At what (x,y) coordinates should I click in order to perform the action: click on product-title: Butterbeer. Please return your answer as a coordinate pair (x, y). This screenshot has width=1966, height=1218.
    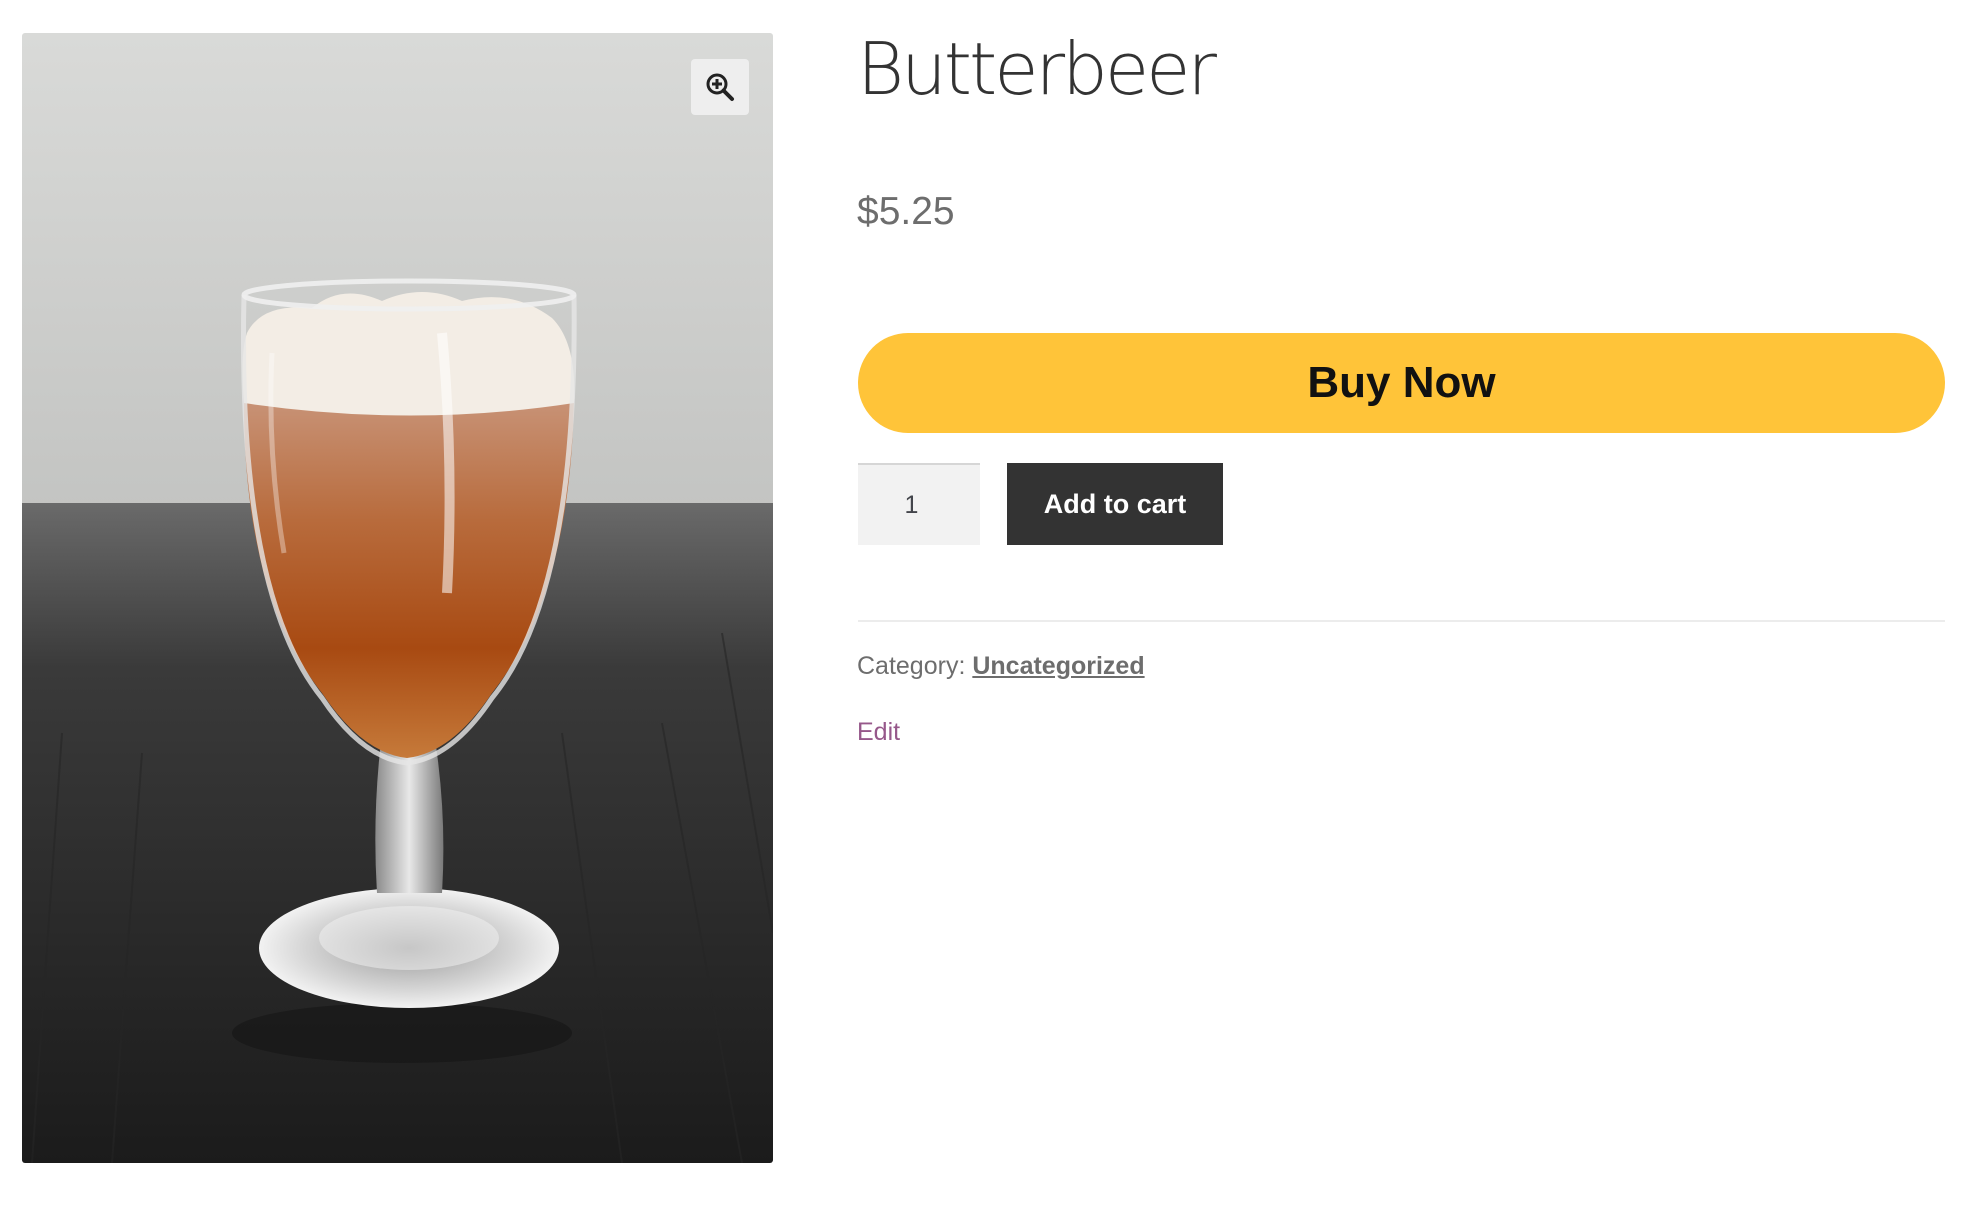
    Looking at the image, I should click on (1037, 69).